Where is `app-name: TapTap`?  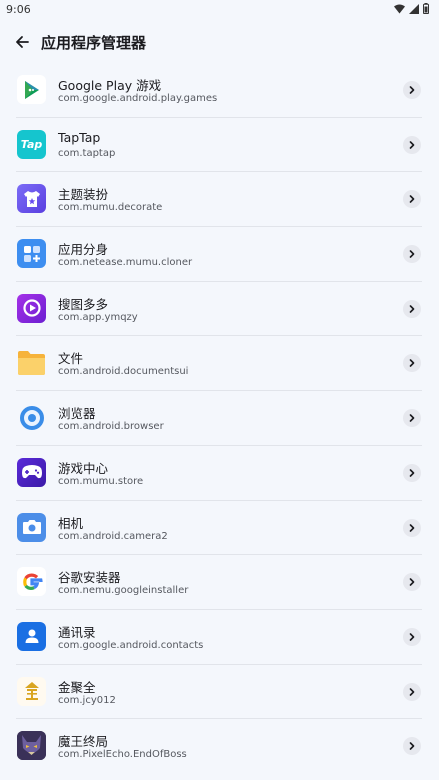 app-name: TapTap is located at coordinates (79, 137).